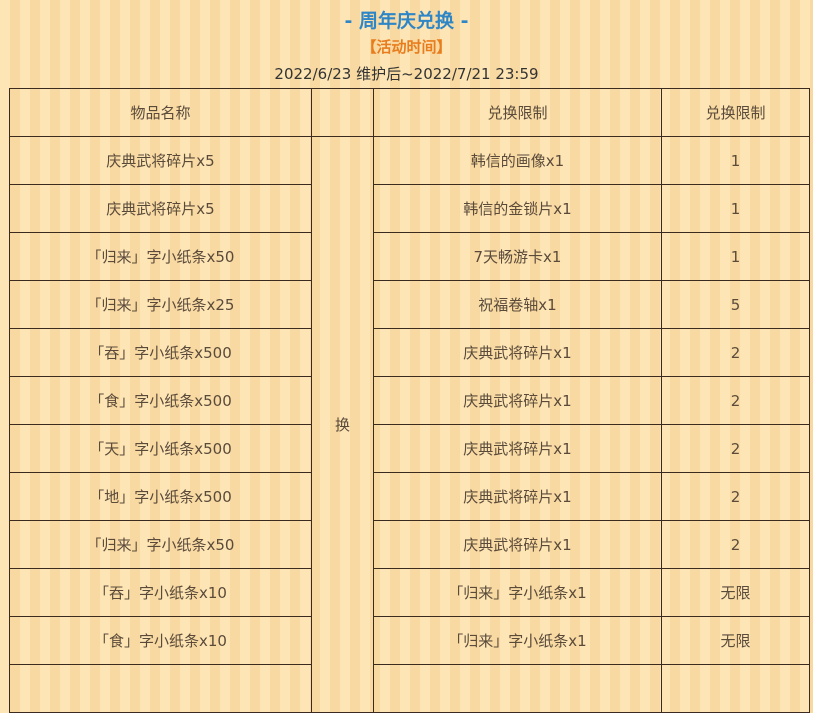 This screenshot has width=813, height=713. Describe the element at coordinates (160, 304) in the screenshot. I see `item-cell: 「归来」字小纸条x25` at that location.